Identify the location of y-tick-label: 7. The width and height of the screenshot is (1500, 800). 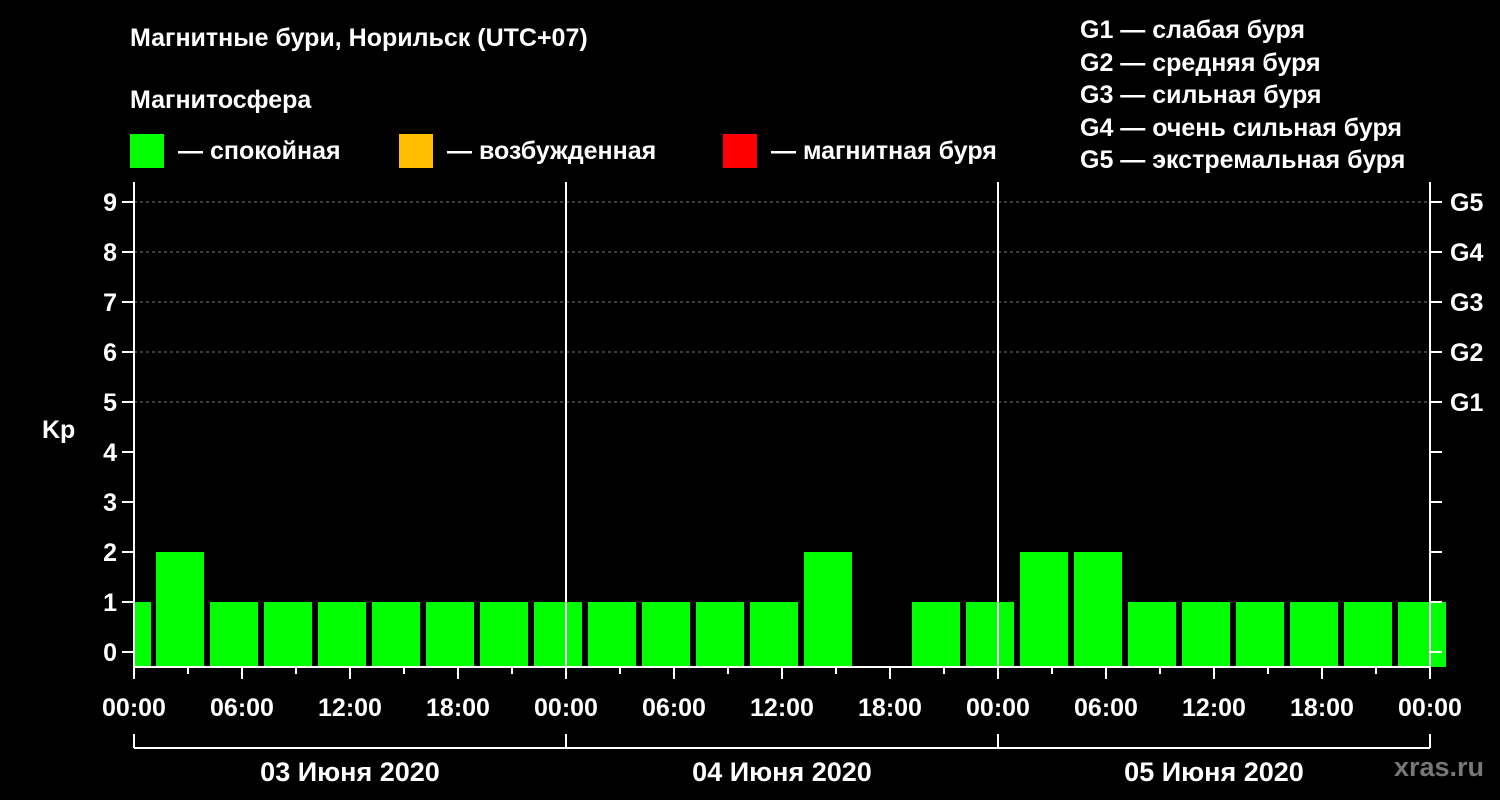
(110, 303).